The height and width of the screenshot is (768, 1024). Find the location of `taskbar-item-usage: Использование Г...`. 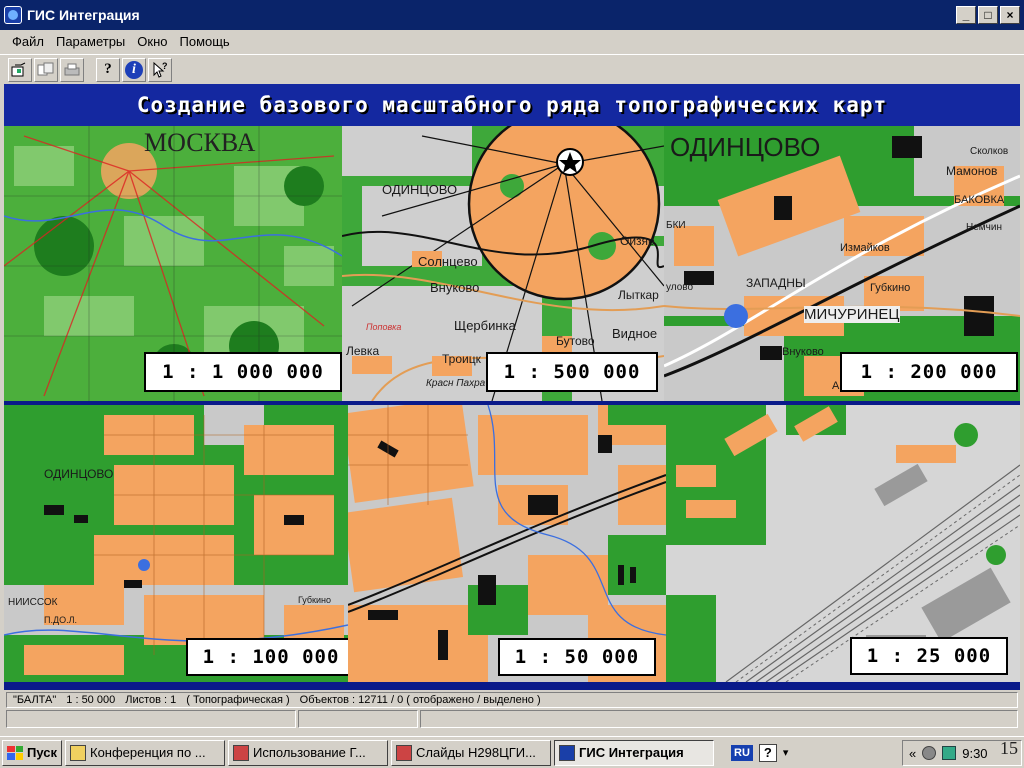

taskbar-item-usage: Использование Г... is located at coordinates (308, 752).